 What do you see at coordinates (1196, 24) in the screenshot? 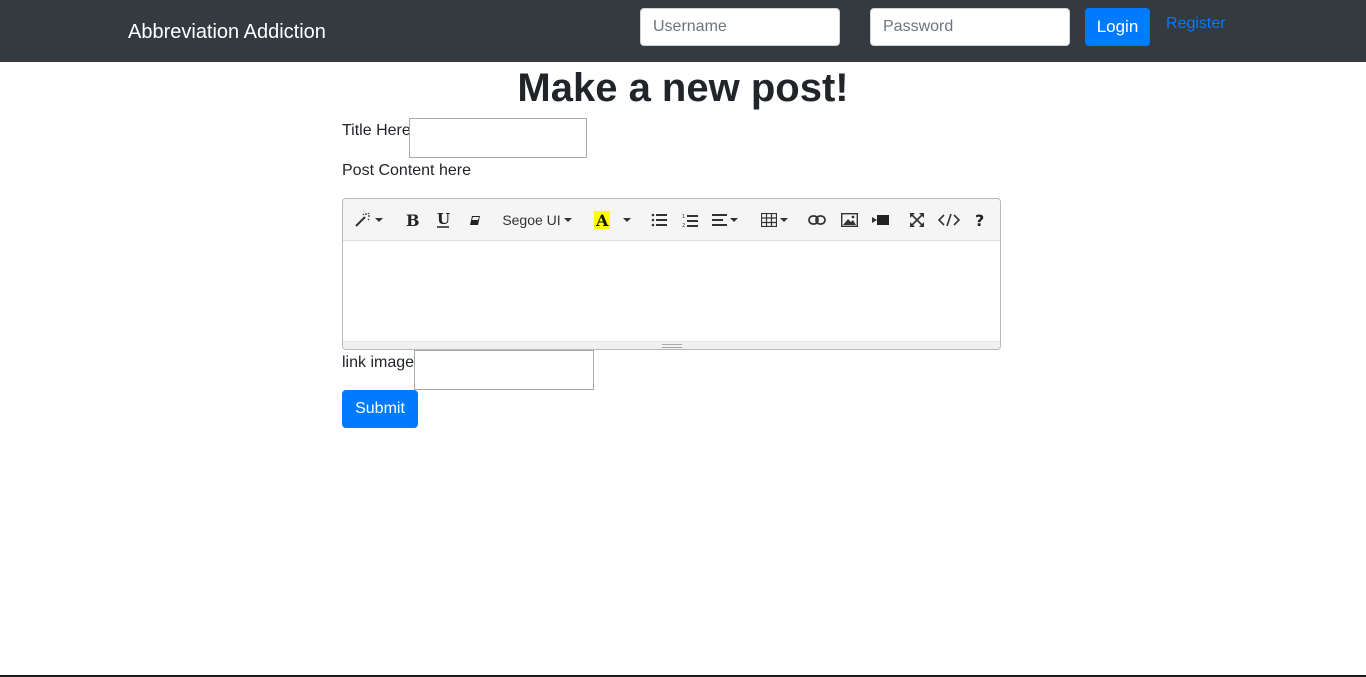
I see `register-link: Register` at bounding box center [1196, 24].